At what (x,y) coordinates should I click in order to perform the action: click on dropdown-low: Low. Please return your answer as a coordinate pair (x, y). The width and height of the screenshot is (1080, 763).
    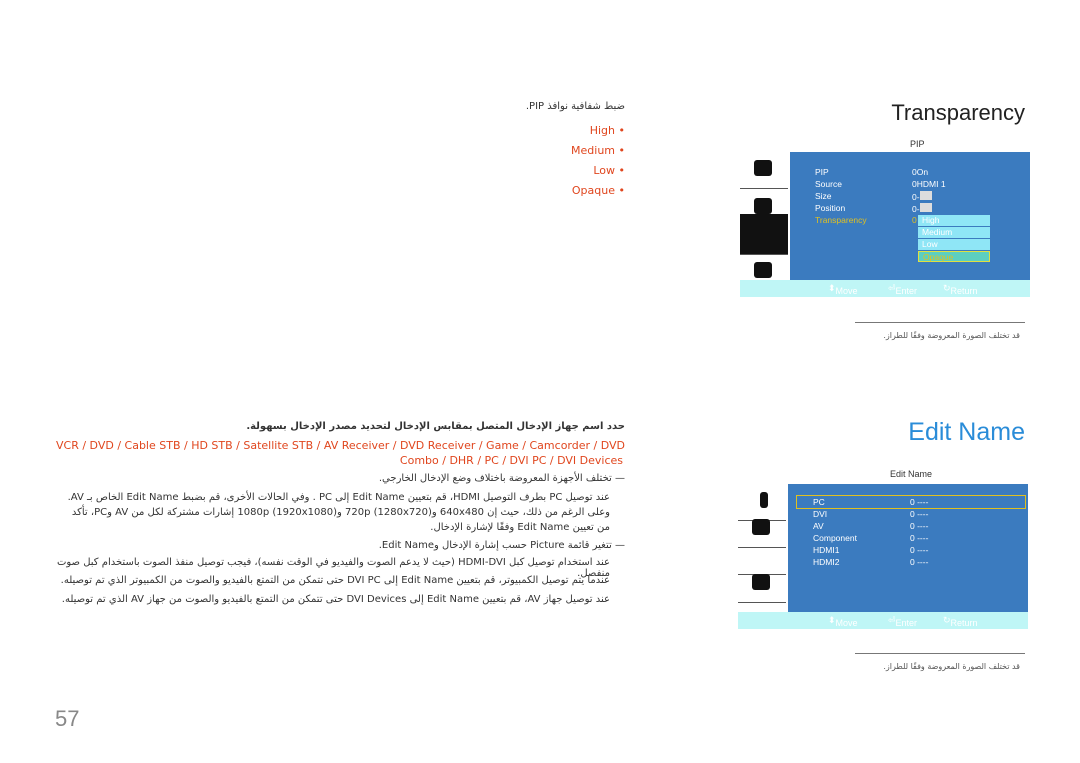
    Looking at the image, I should click on (954, 244).